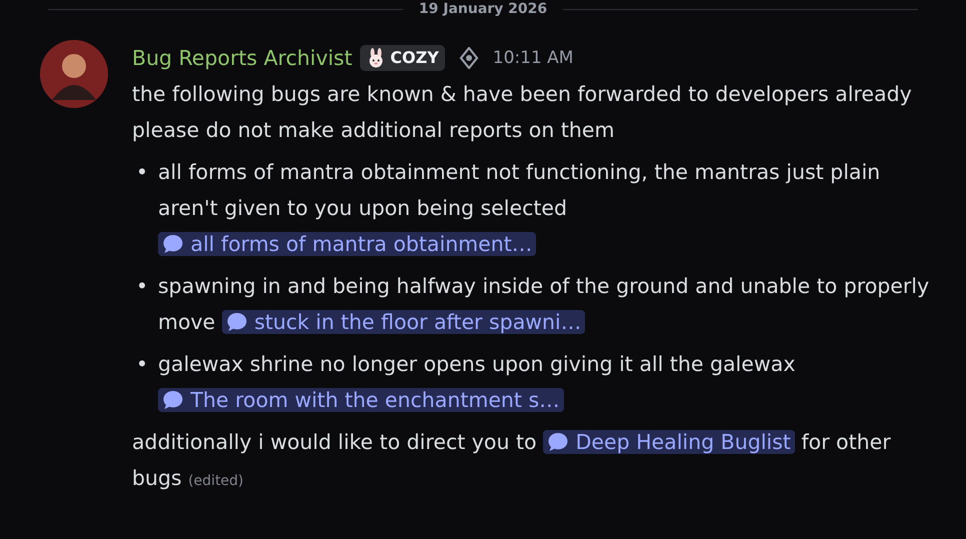 The image size is (966, 539). I want to click on server-tag: COZY, so click(402, 58).